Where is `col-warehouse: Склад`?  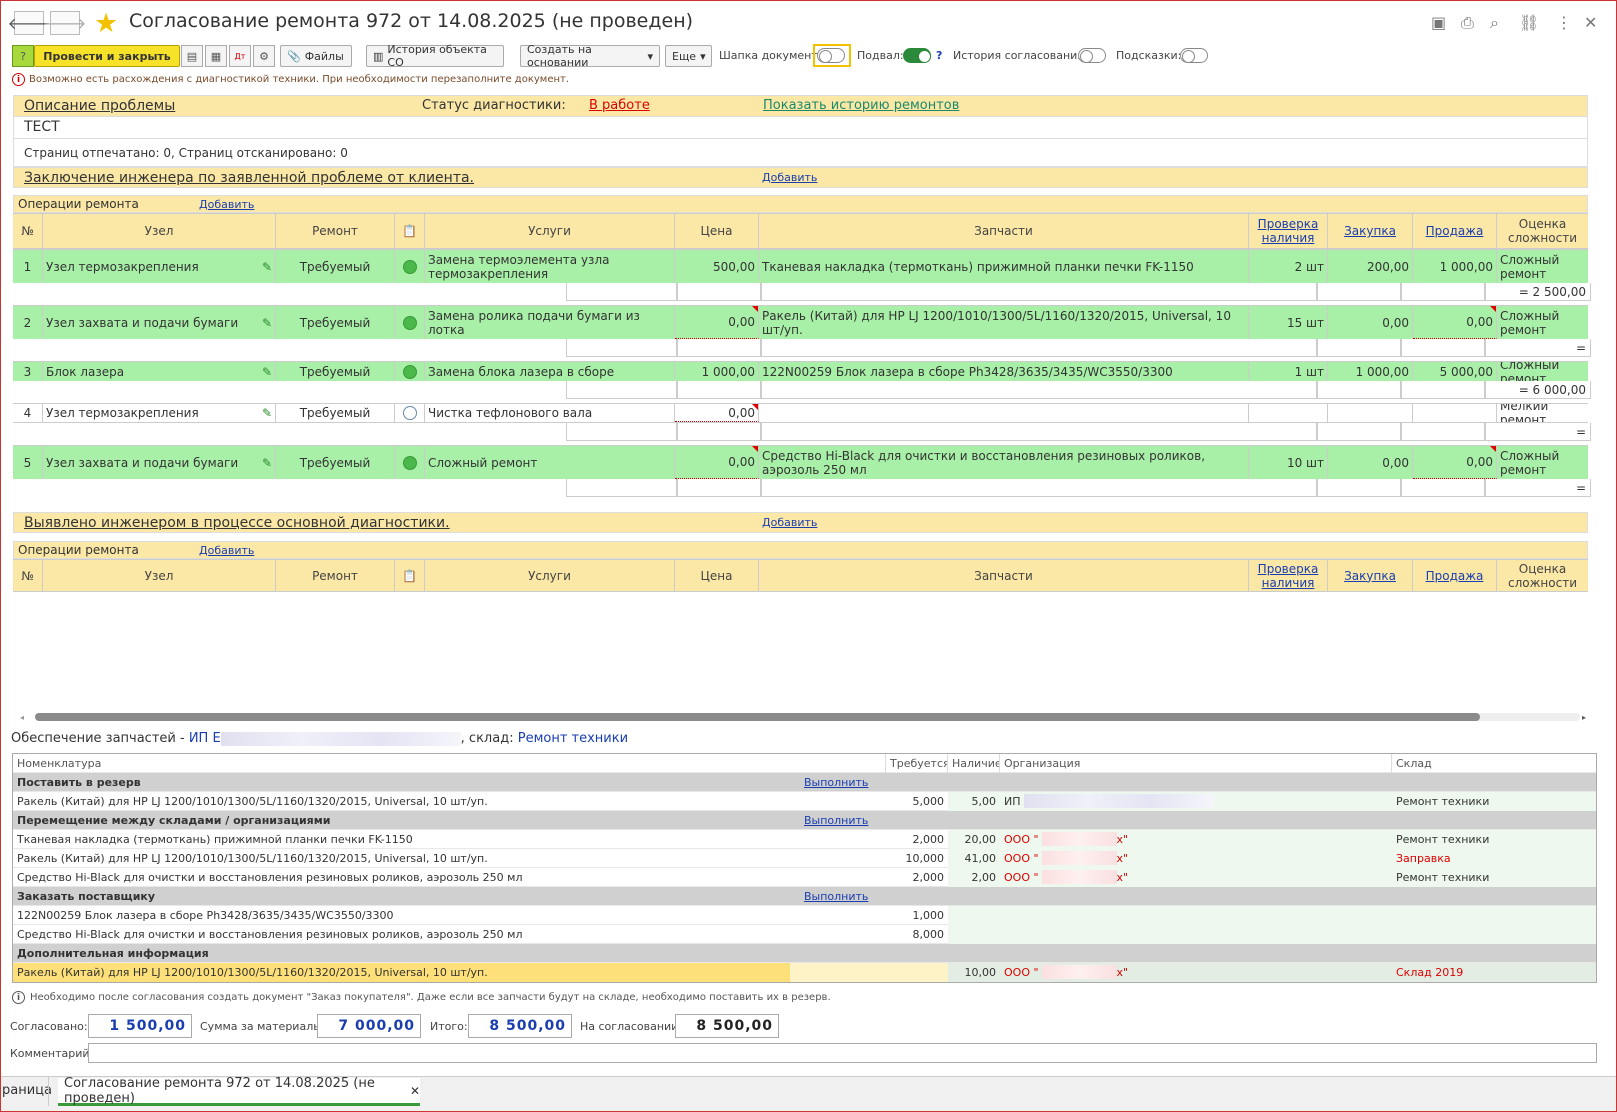
col-warehouse: Склад is located at coordinates (1494, 763).